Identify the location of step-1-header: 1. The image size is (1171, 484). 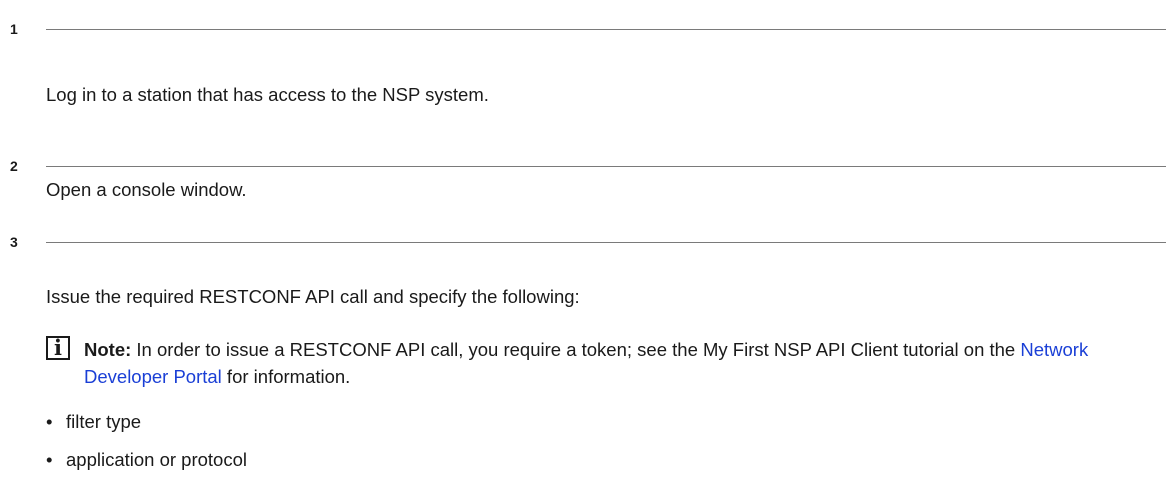
(585, 31).